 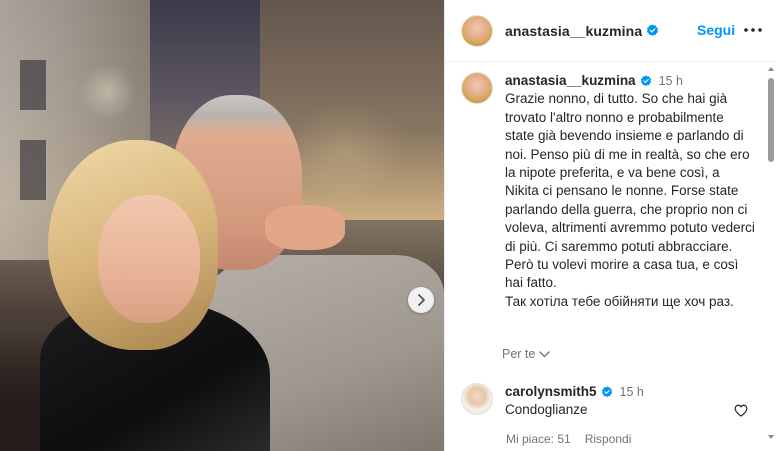 I want to click on comment-username: carolynsmith5, so click(x=551, y=391).